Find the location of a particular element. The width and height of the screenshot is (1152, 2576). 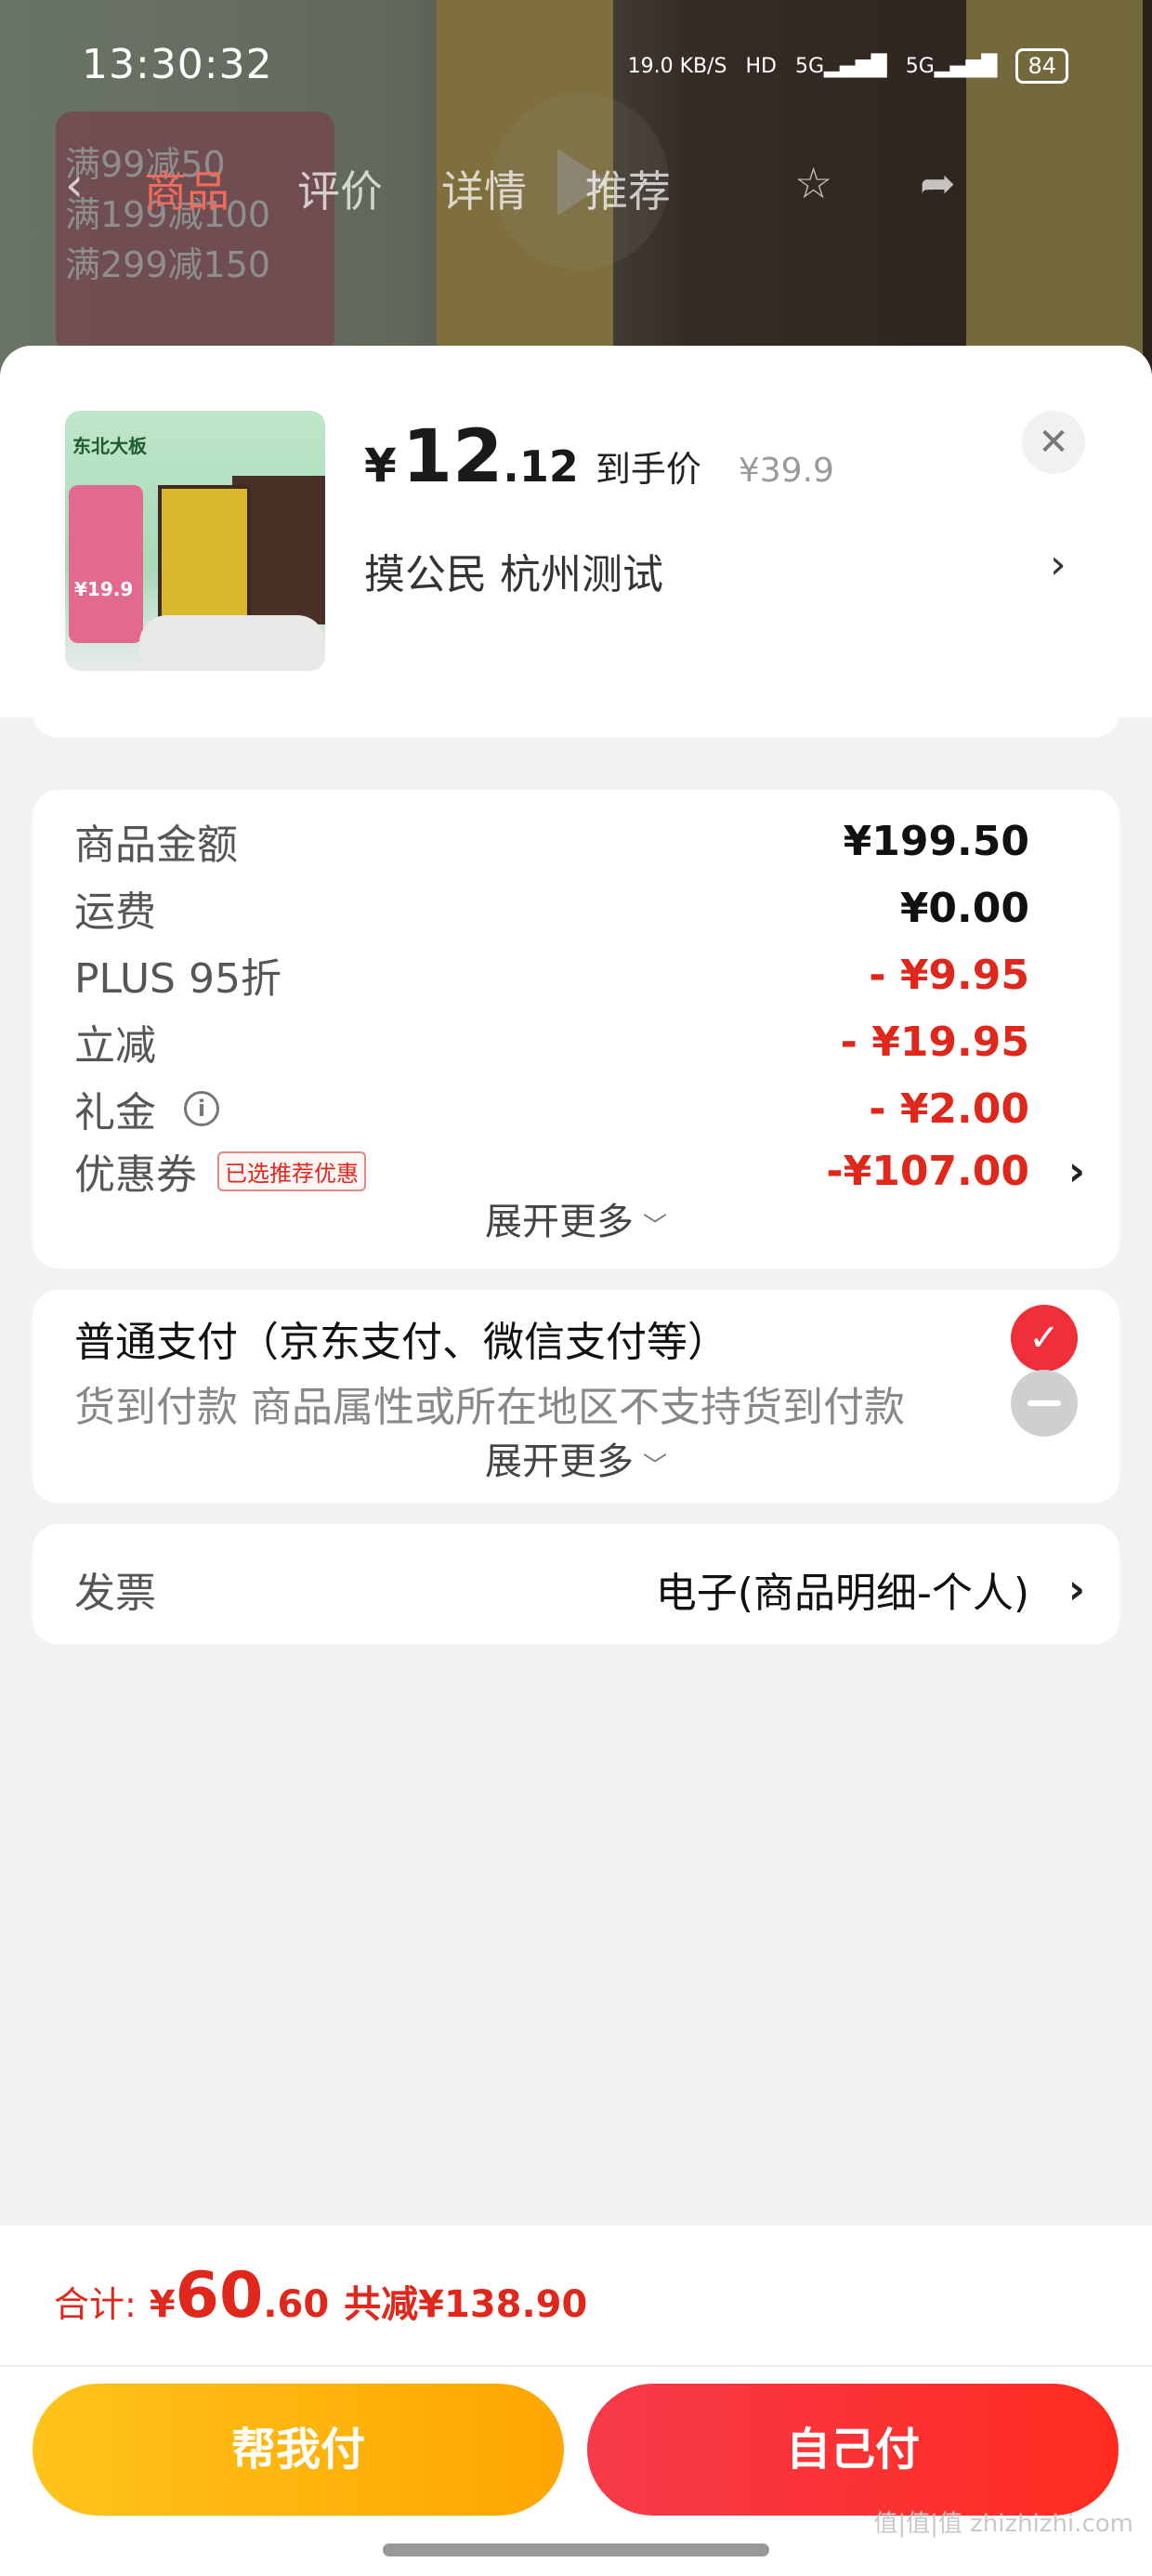

cost-value: -¥107.00 is located at coordinates (927, 1171).